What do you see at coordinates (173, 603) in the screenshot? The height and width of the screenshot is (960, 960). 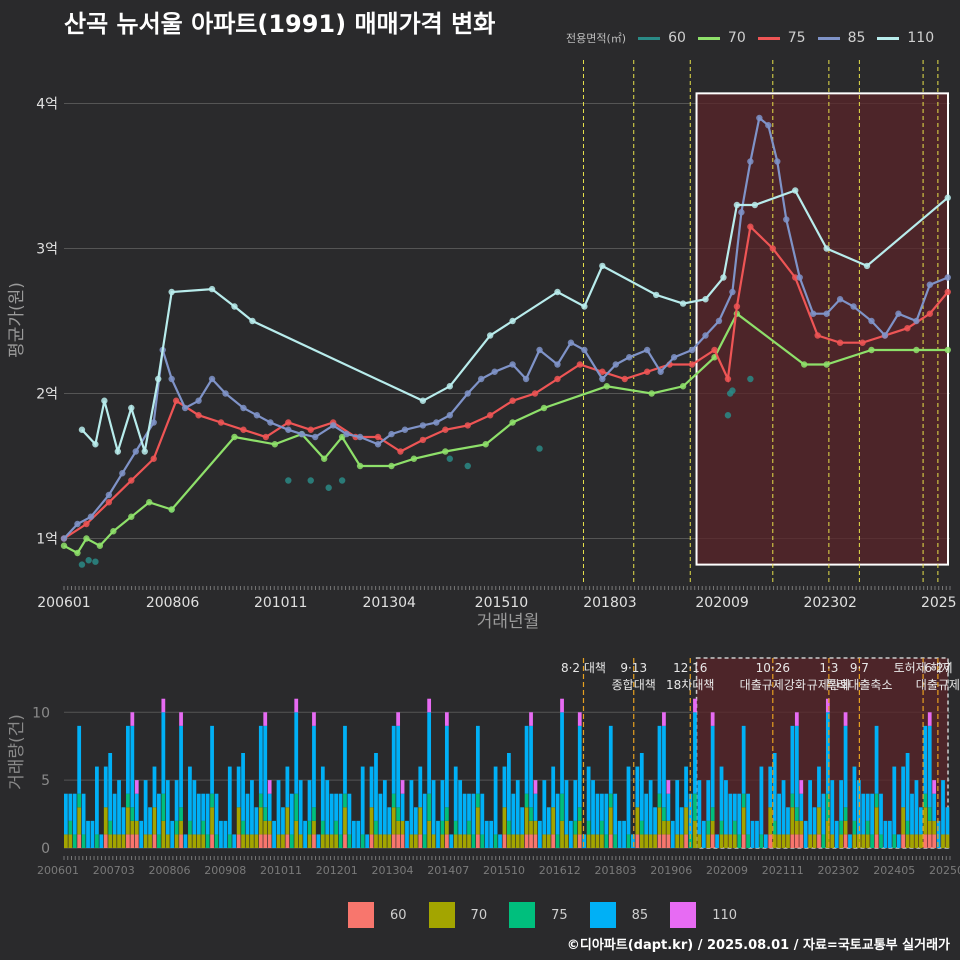 I see `x-tick-label: 200806` at bounding box center [173, 603].